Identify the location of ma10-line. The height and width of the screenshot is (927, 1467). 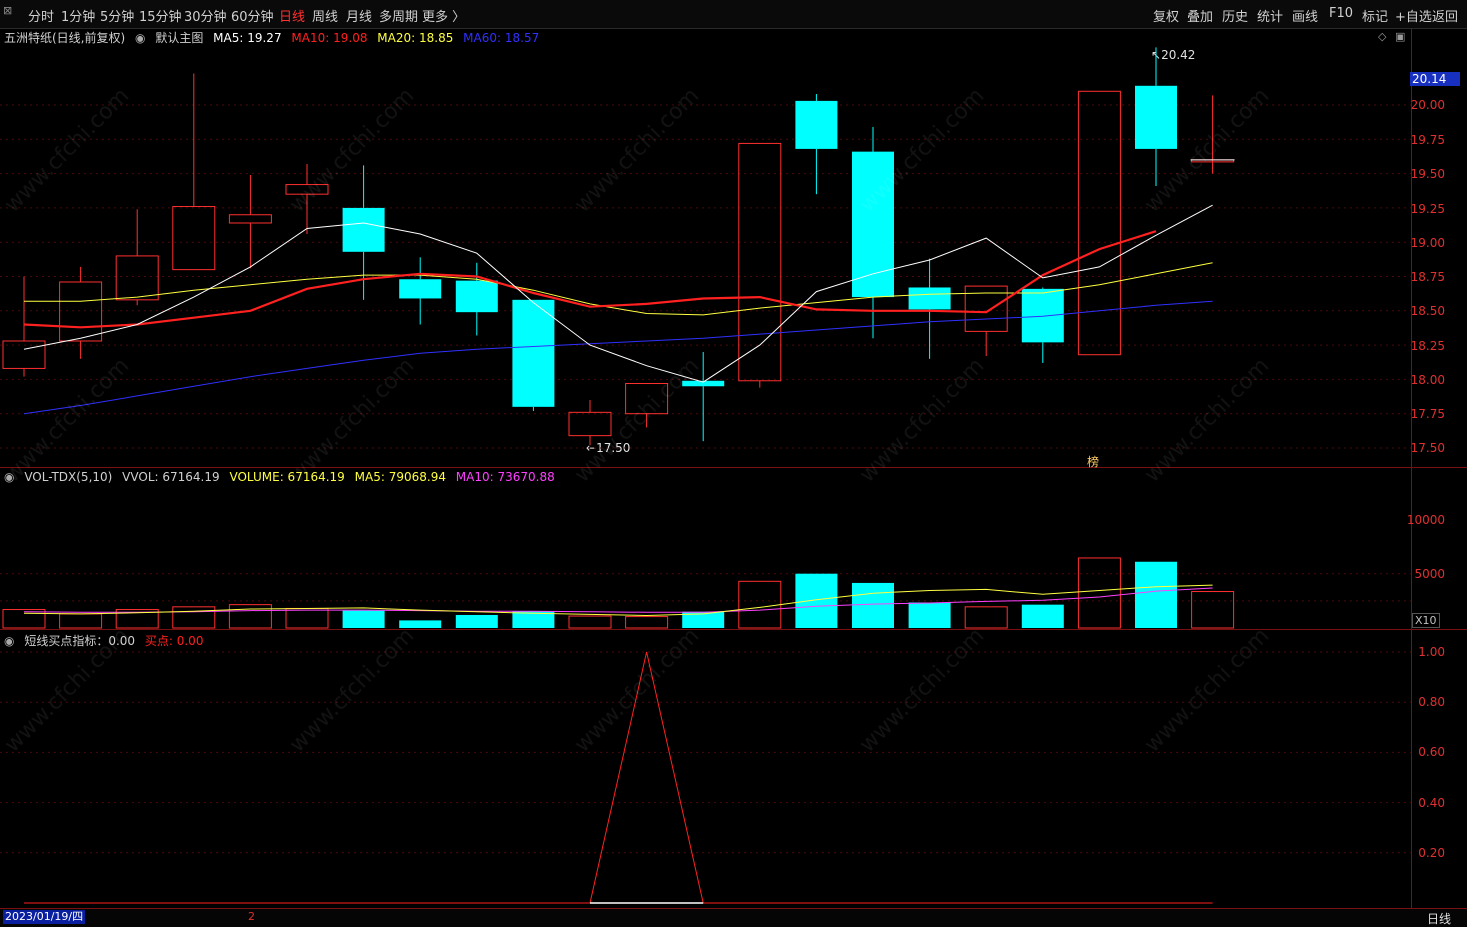
(590, 279).